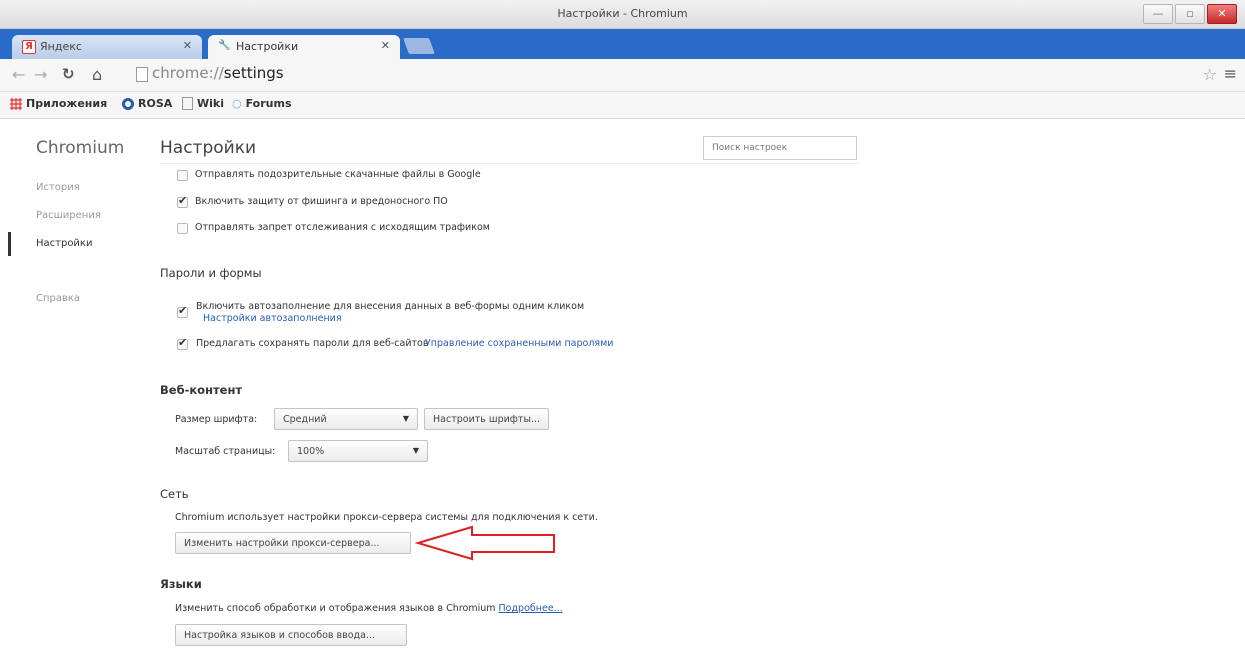  I want to click on url-scheme: chrome://, so click(188, 73).